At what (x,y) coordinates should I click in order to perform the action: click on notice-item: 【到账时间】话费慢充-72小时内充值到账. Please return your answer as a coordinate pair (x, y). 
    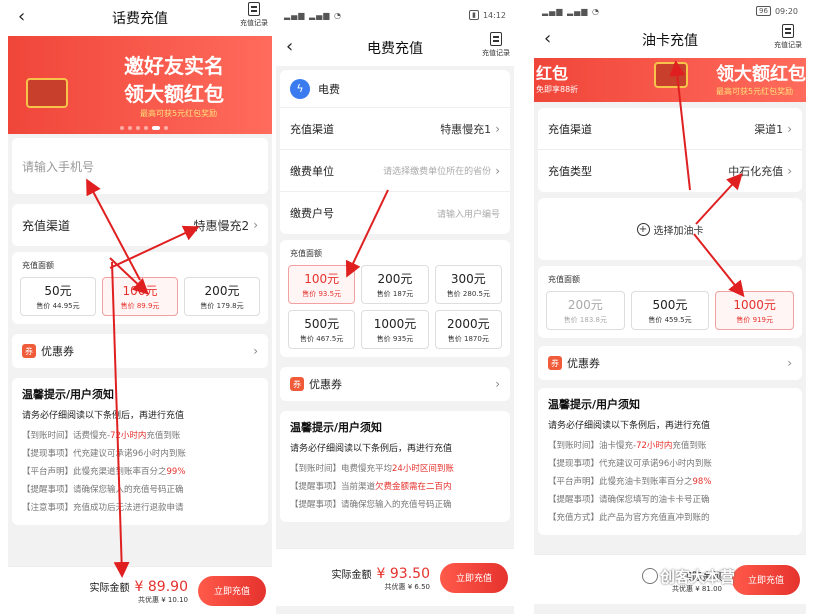
    Looking at the image, I should click on (101, 436).